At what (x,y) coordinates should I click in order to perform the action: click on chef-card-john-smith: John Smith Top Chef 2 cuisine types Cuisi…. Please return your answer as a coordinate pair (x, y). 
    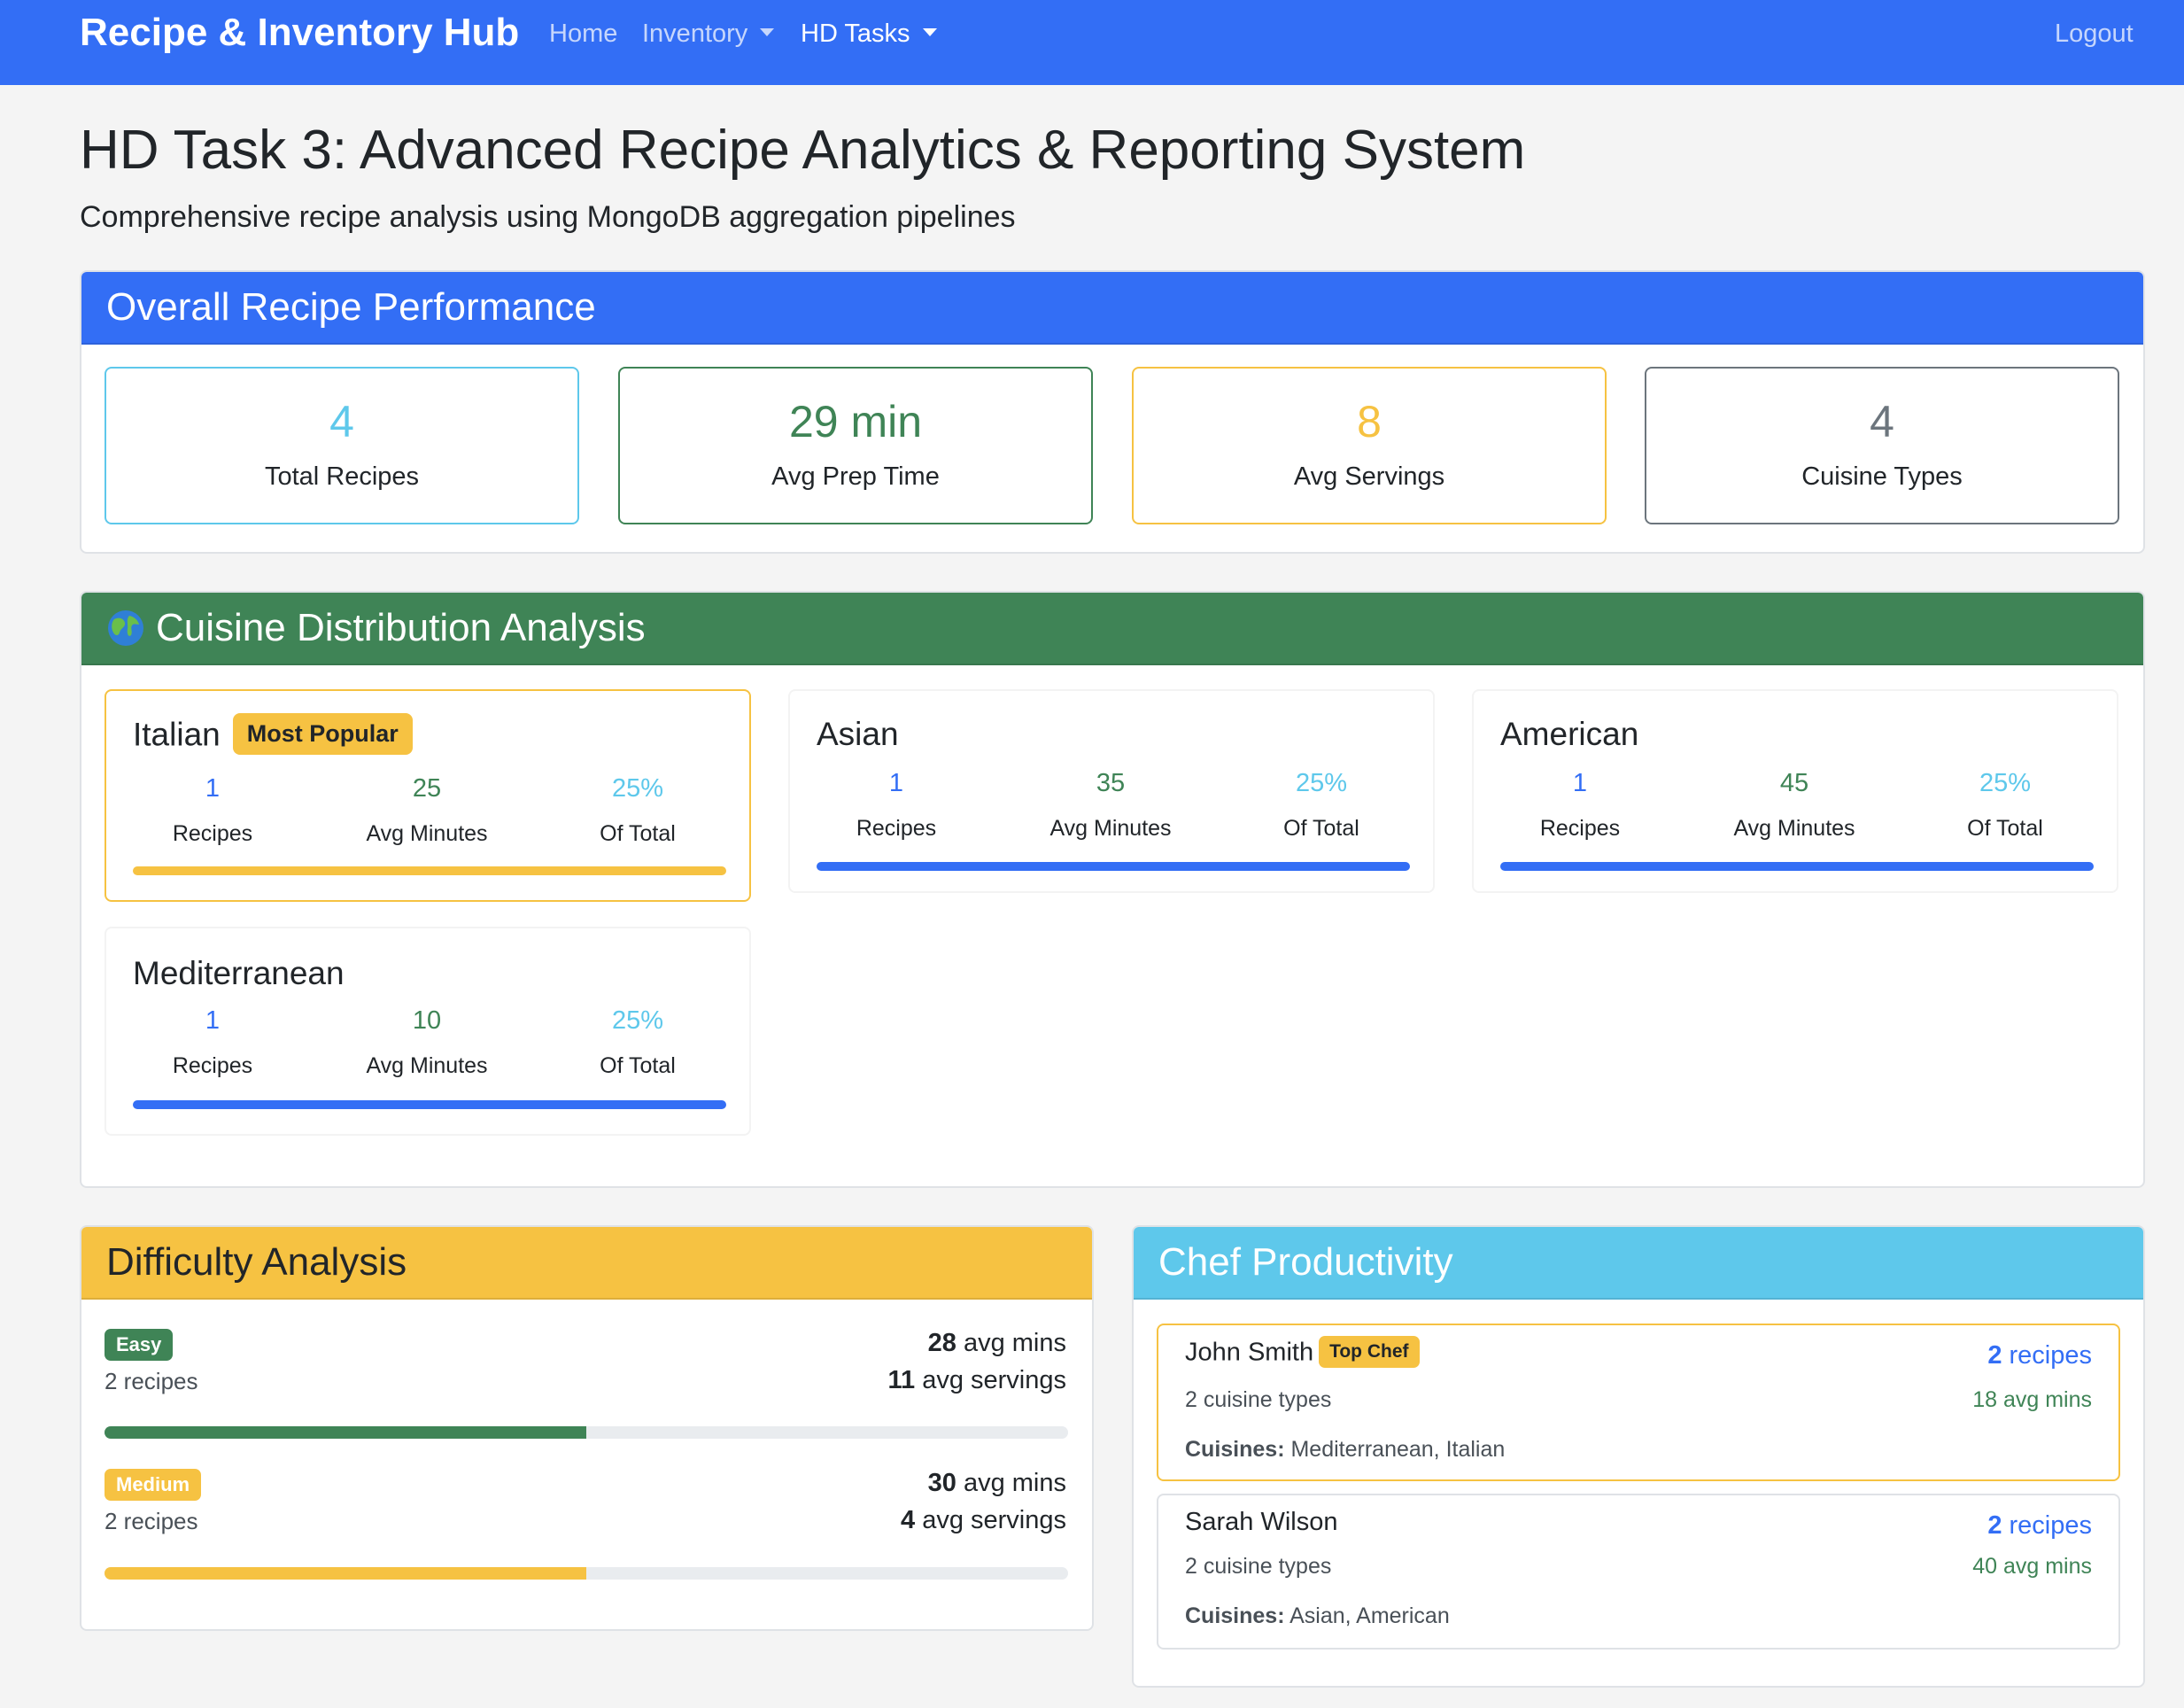
    Looking at the image, I should click on (1638, 1402).